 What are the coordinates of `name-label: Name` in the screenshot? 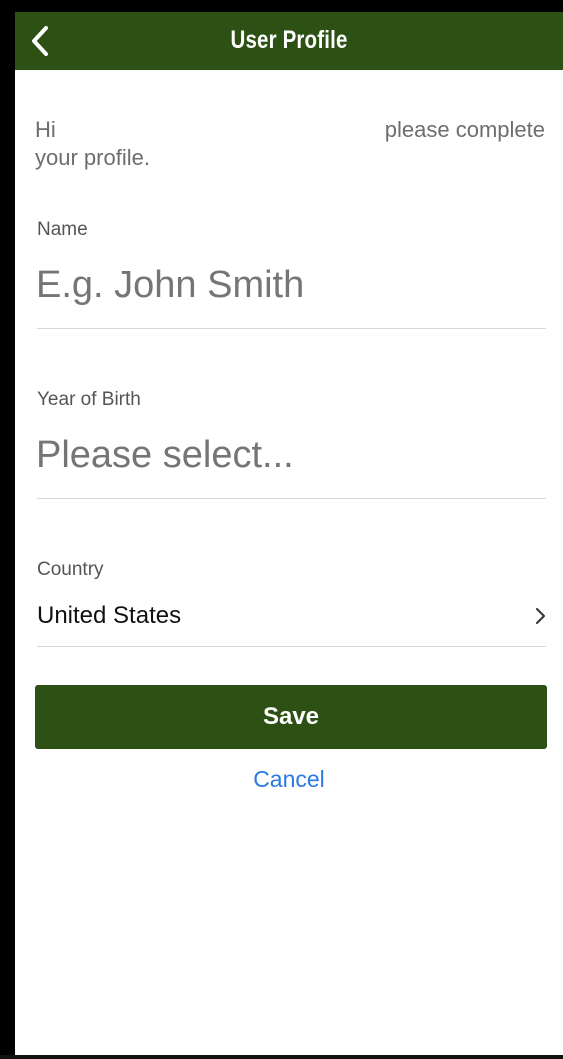 It's located at (62, 229).